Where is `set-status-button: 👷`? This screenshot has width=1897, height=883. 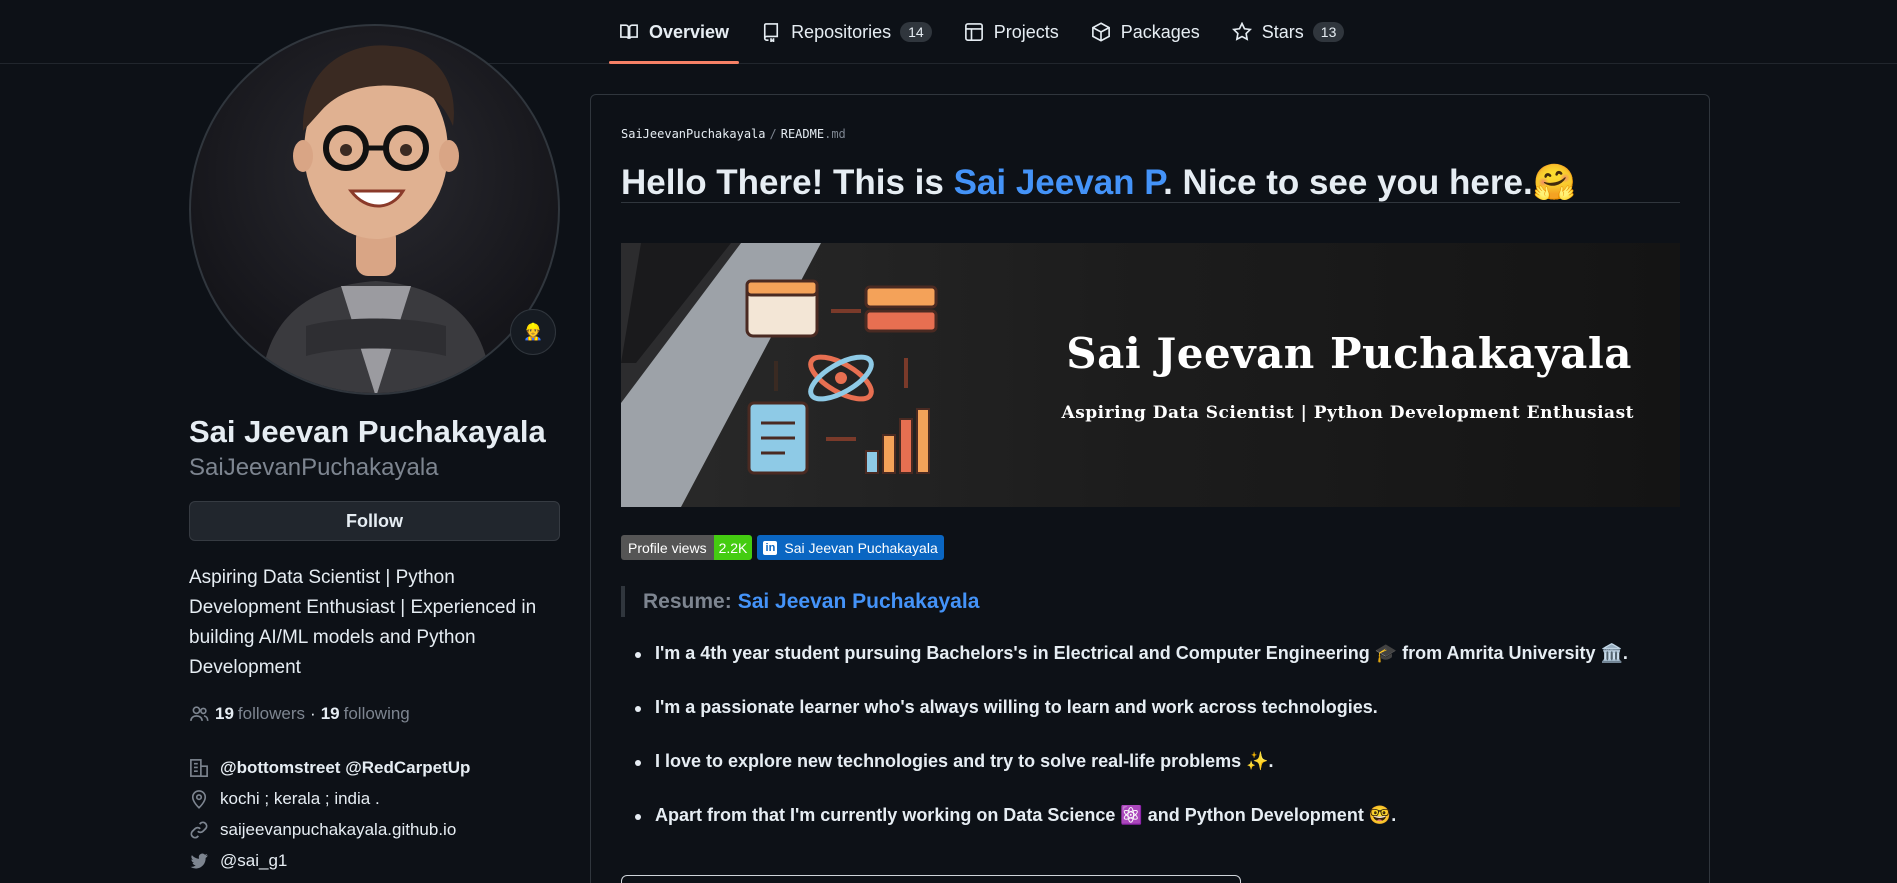
set-status-button: 👷 is located at coordinates (533, 332).